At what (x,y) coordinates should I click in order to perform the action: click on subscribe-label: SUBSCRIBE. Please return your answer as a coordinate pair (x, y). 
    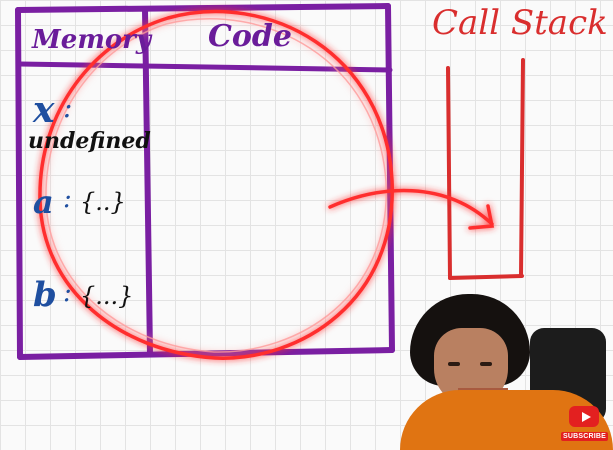
    Looking at the image, I should click on (585, 436).